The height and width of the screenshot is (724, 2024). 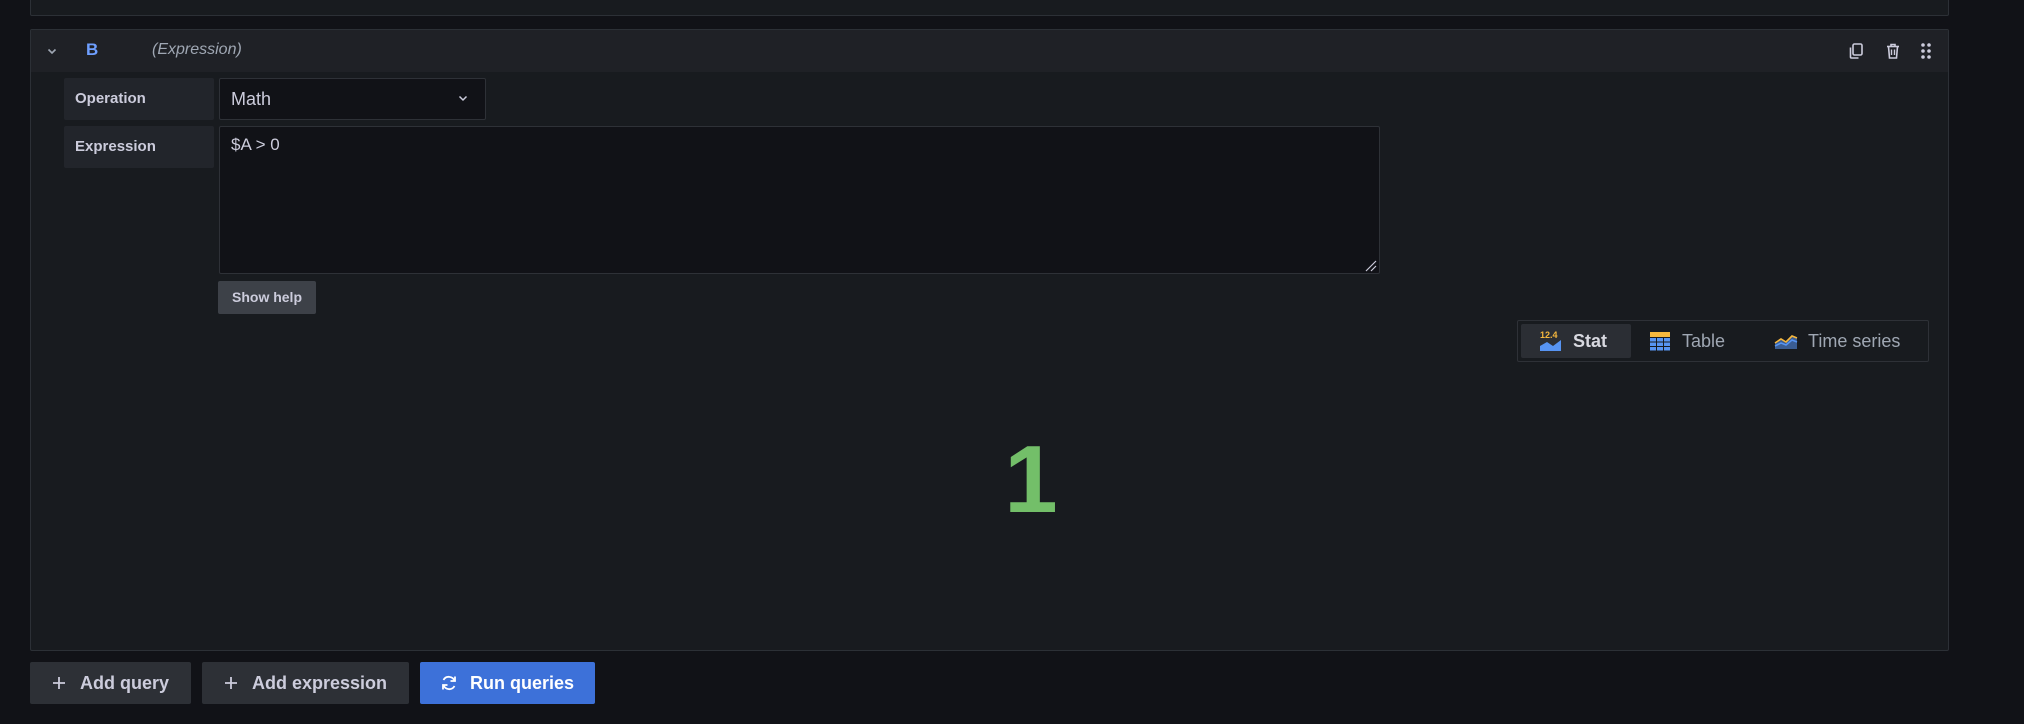 I want to click on viz-option-label: Time series, so click(x=1854, y=340).